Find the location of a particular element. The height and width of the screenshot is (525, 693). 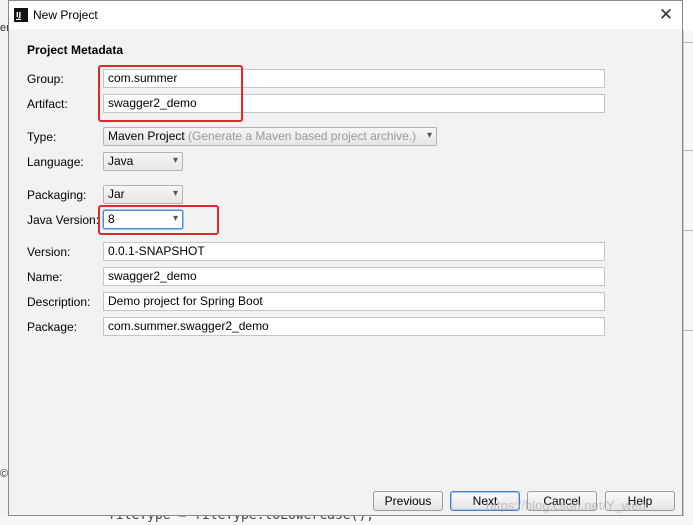

background-editor-right is located at coordinates (688, 277).